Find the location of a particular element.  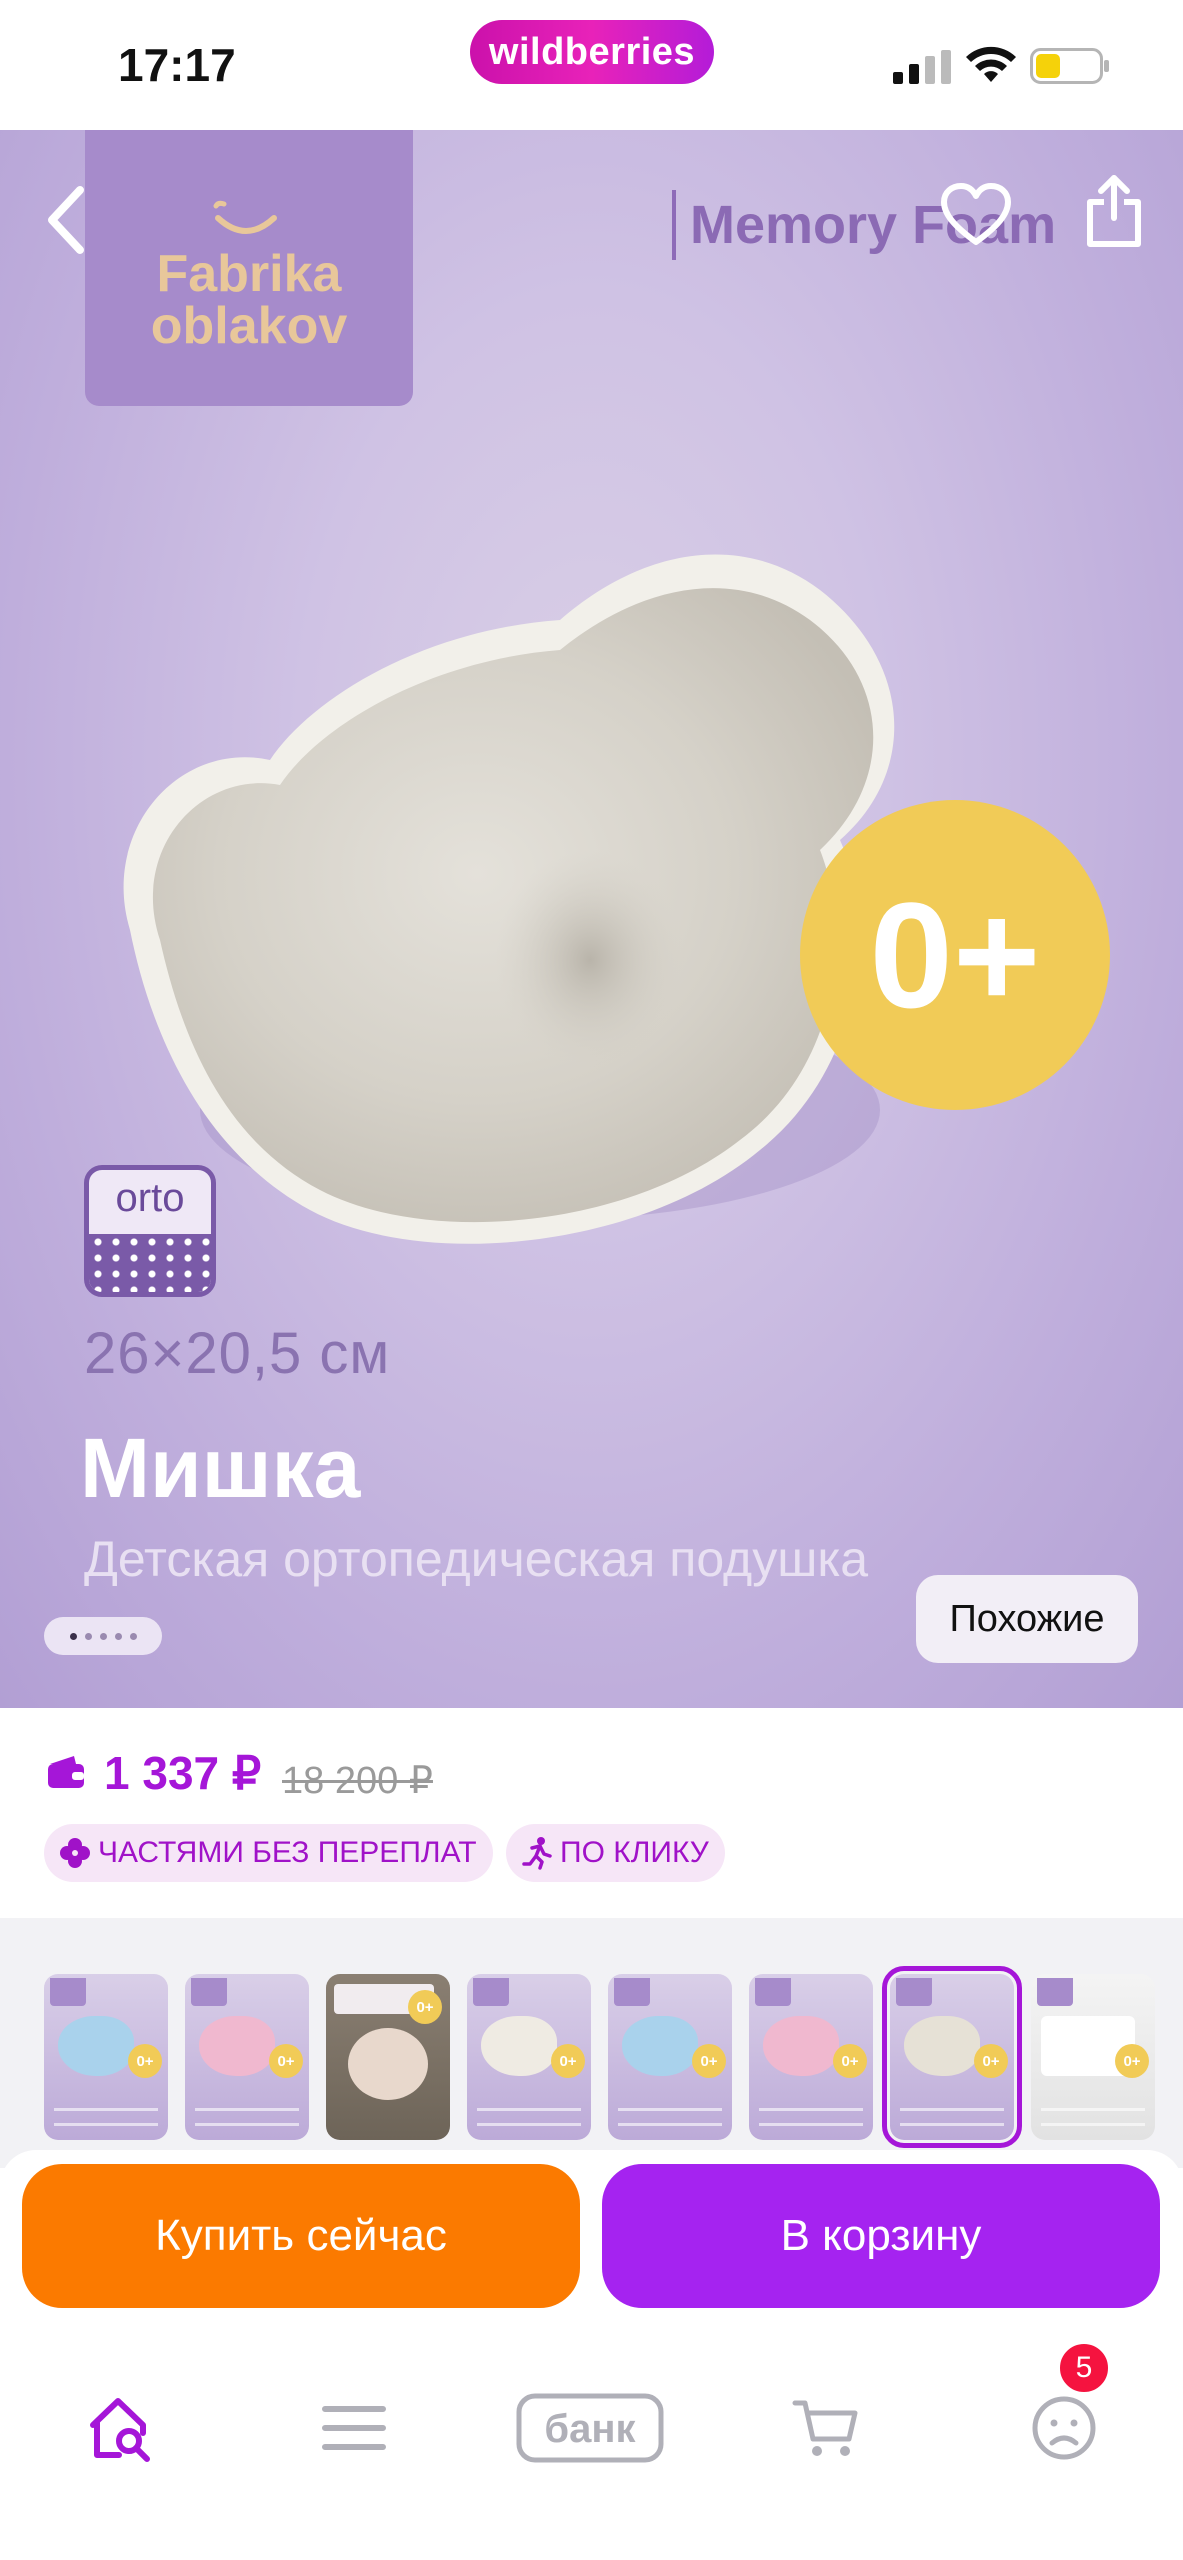

profile-icon is located at coordinates (1064, 2428).